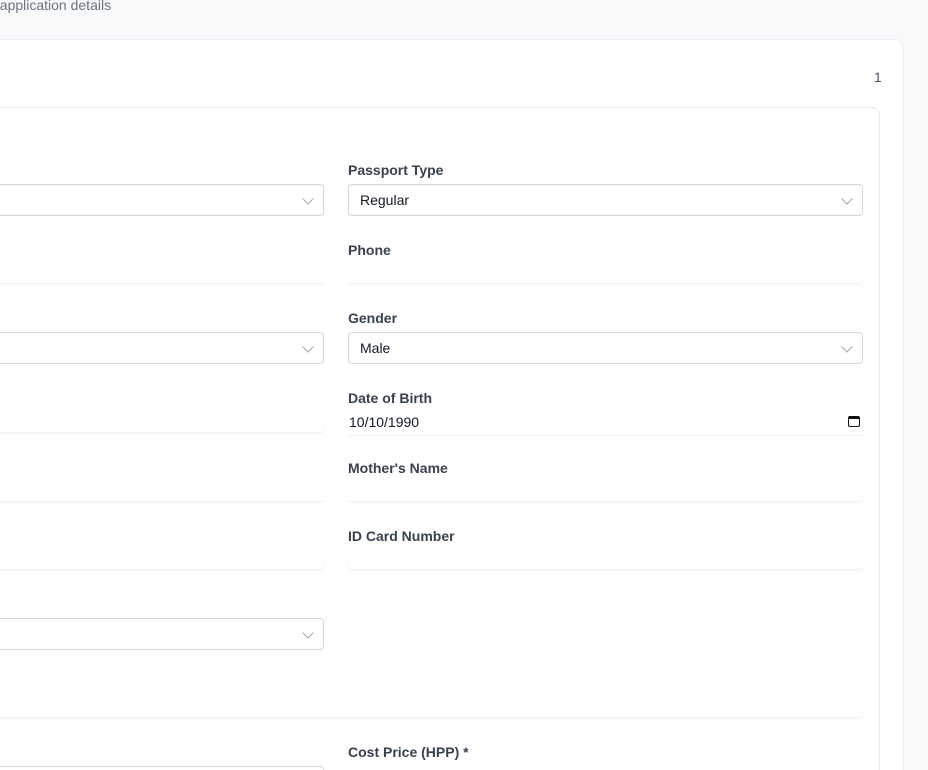 Image resolution: width=928 pixels, height=770 pixels. What do you see at coordinates (369, 250) in the screenshot?
I see `phone-label: Phone` at bounding box center [369, 250].